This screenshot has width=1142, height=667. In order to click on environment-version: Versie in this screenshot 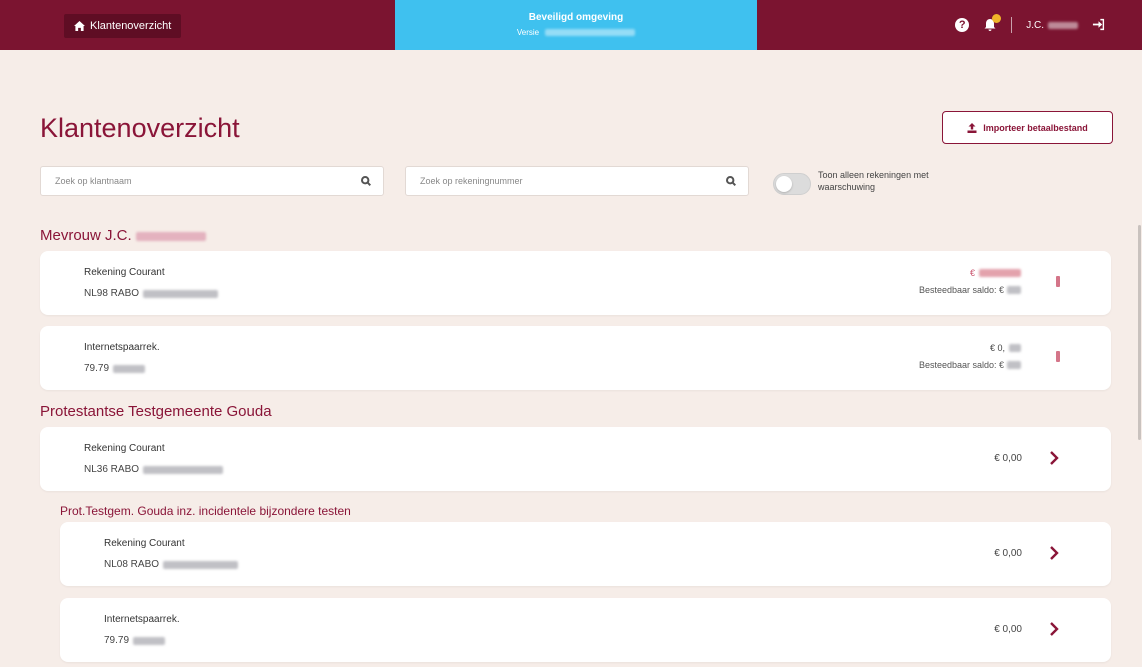, I will do `click(576, 32)`.